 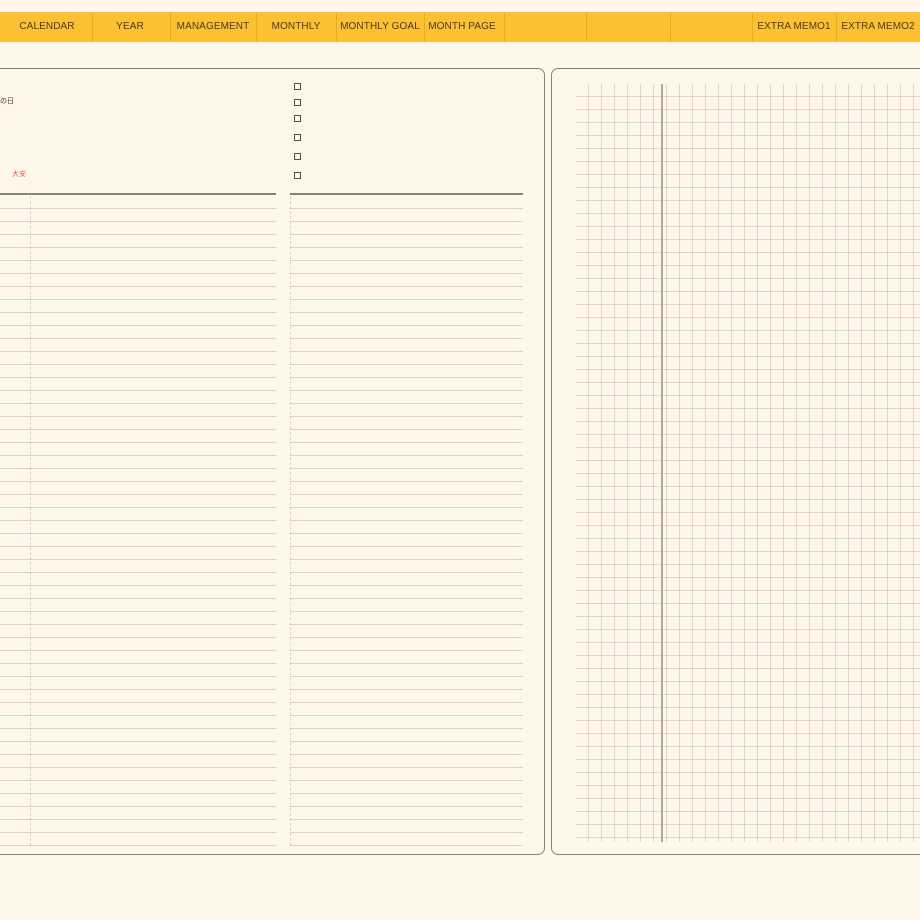 What do you see at coordinates (380, 27) in the screenshot?
I see `tab-monthly-goal: MONTHLY GOAL` at bounding box center [380, 27].